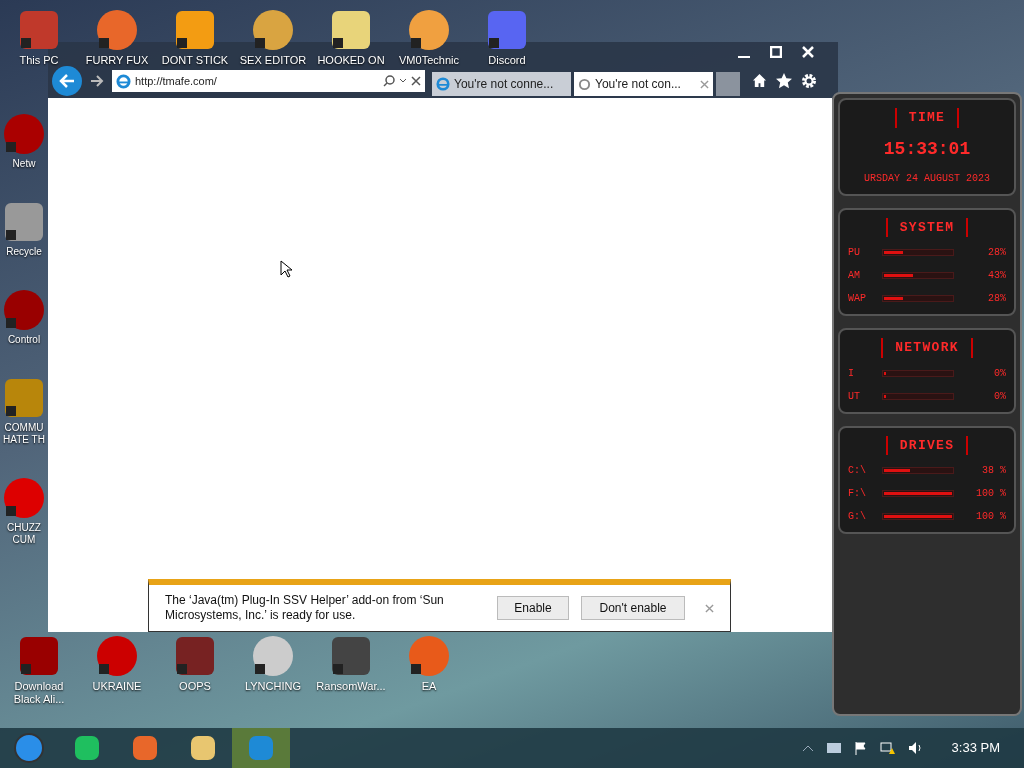 Image resolution: width=1024 pixels, height=768 pixels. I want to click on meter-label: C:\, so click(857, 471).